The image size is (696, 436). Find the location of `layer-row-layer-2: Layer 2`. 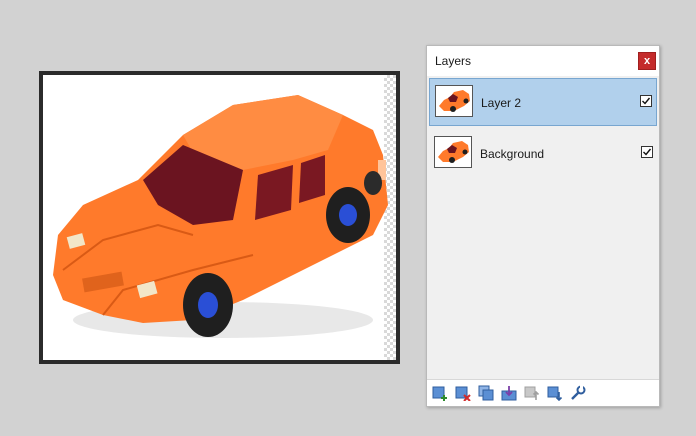

layer-row-layer-2: Layer 2 is located at coordinates (543, 102).